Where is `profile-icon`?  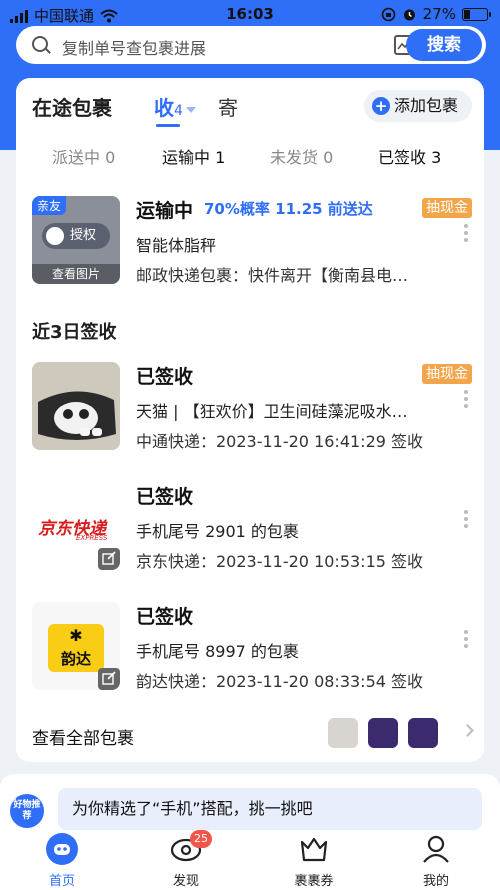
profile-icon is located at coordinates (436, 849).